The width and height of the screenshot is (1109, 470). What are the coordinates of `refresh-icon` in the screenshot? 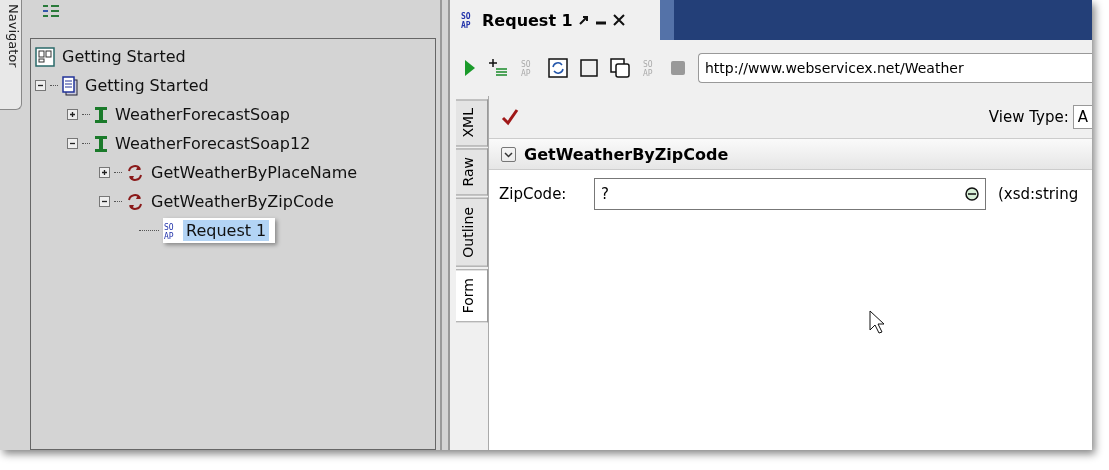 It's located at (558, 68).